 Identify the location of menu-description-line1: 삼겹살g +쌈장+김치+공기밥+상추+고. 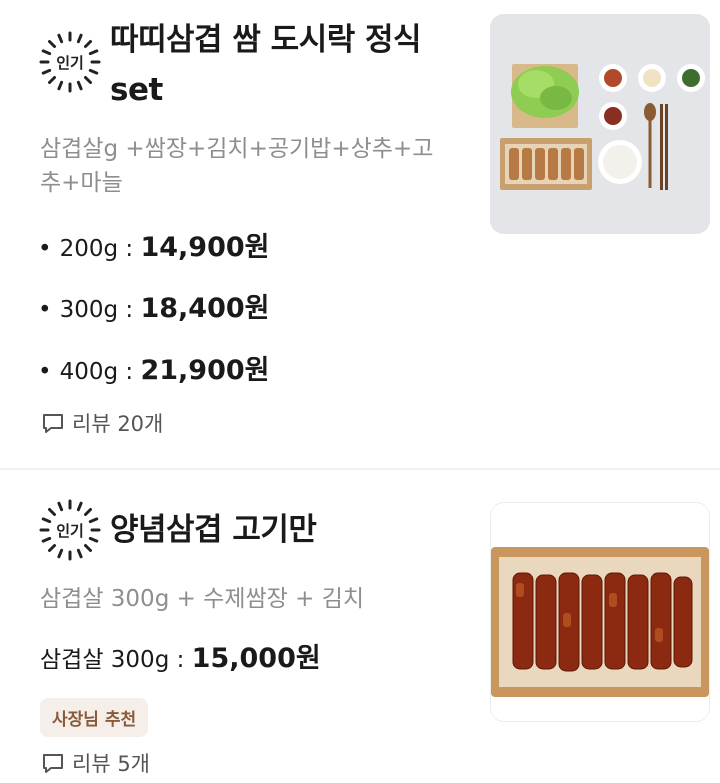
(237, 149).